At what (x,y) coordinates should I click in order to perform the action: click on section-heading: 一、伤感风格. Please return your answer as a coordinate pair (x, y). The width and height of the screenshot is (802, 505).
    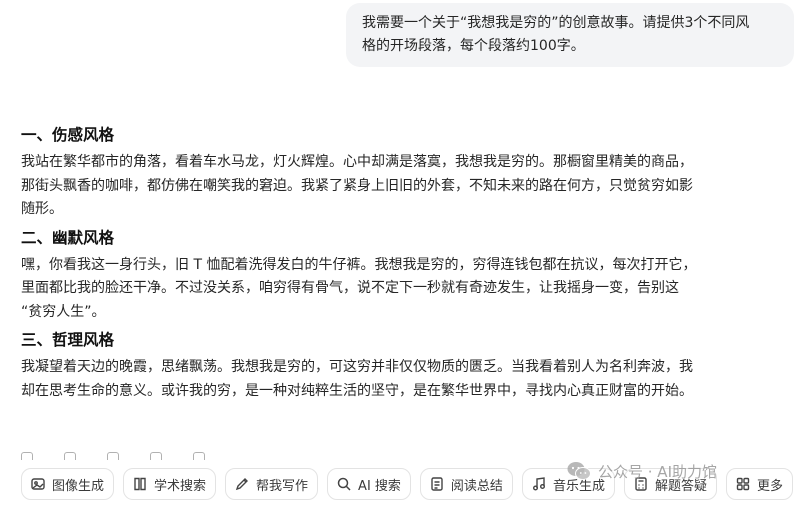
    Looking at the image, I should click on (68, 135).